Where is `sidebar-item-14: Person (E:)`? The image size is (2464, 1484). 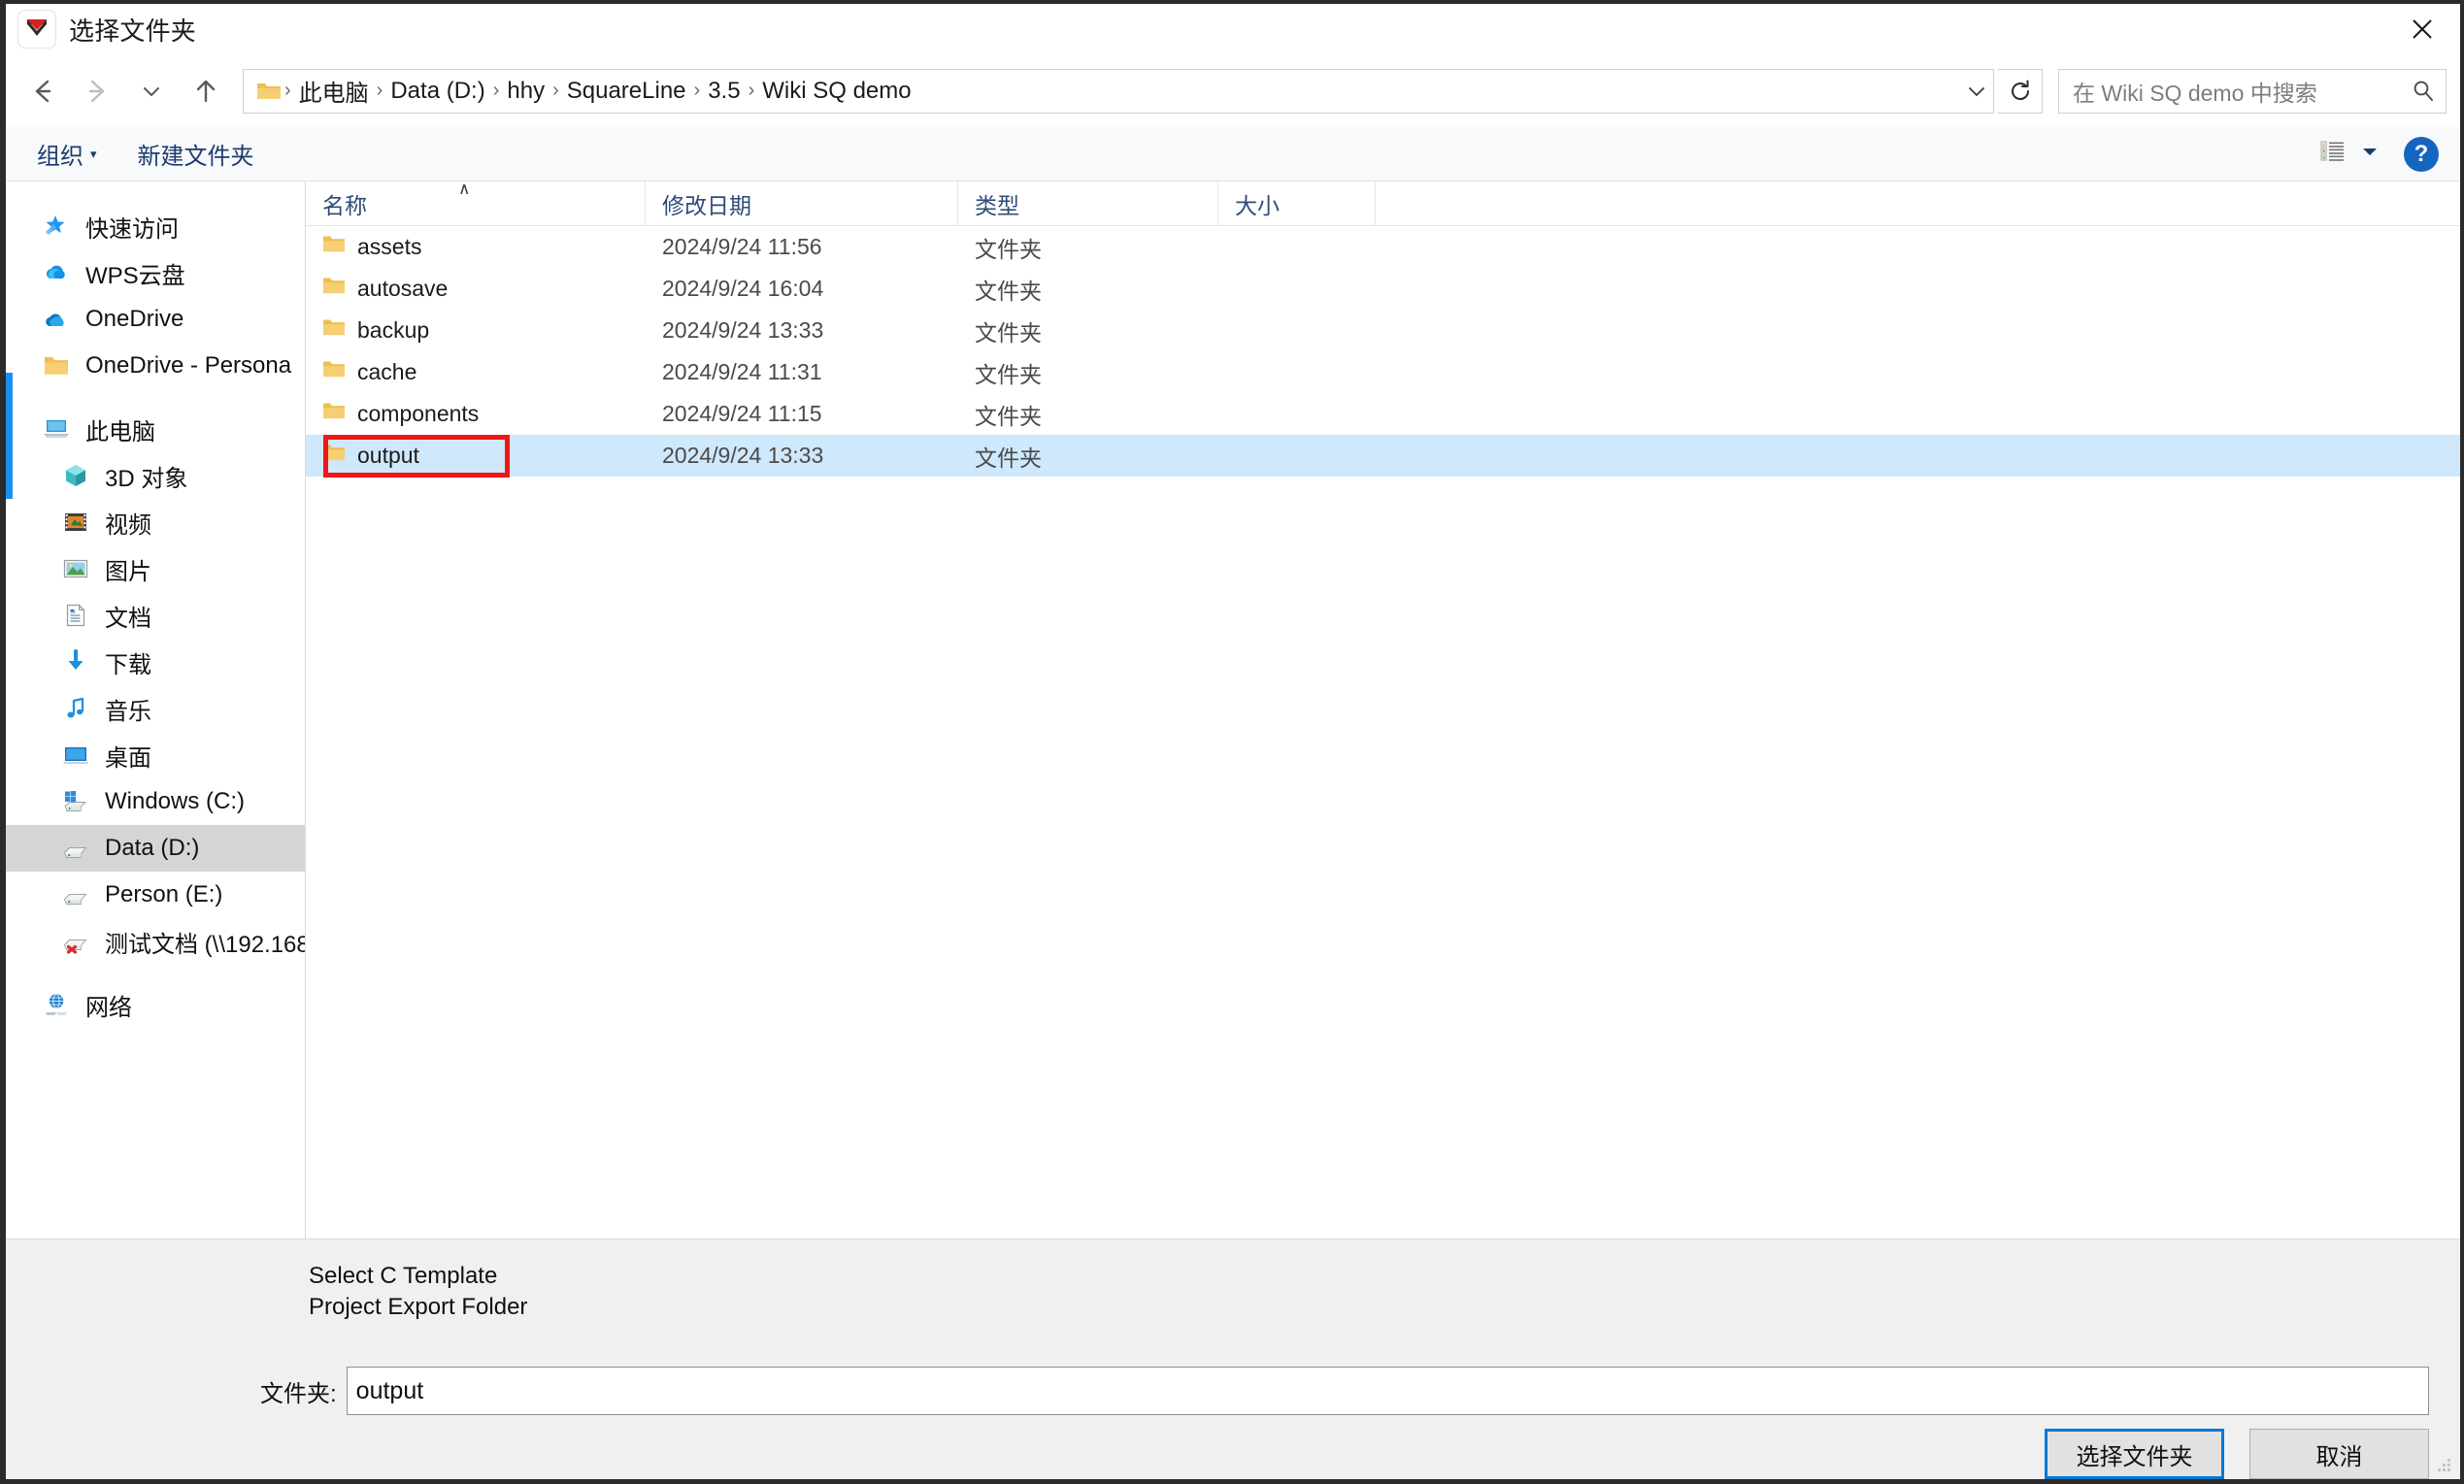 sidebar-item-14: Person (E:) is located at coordinates (155, 895).